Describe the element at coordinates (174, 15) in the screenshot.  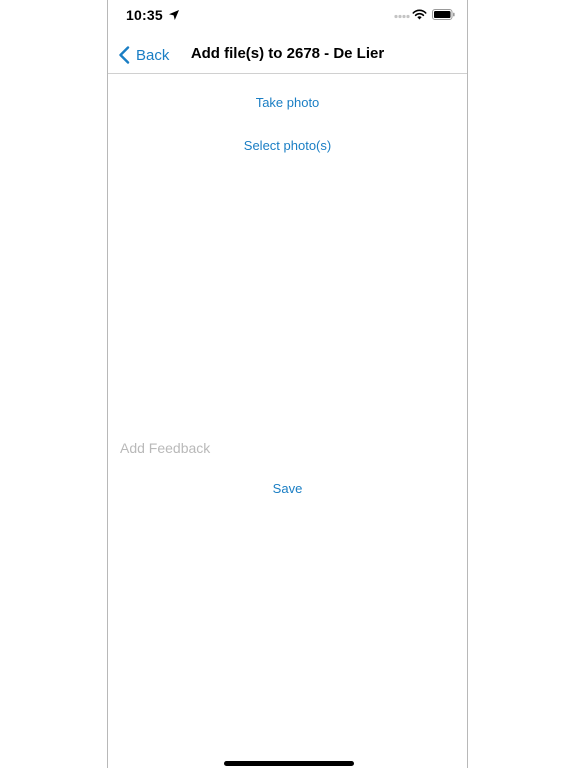
I see `location-arrow-icon` at that location.